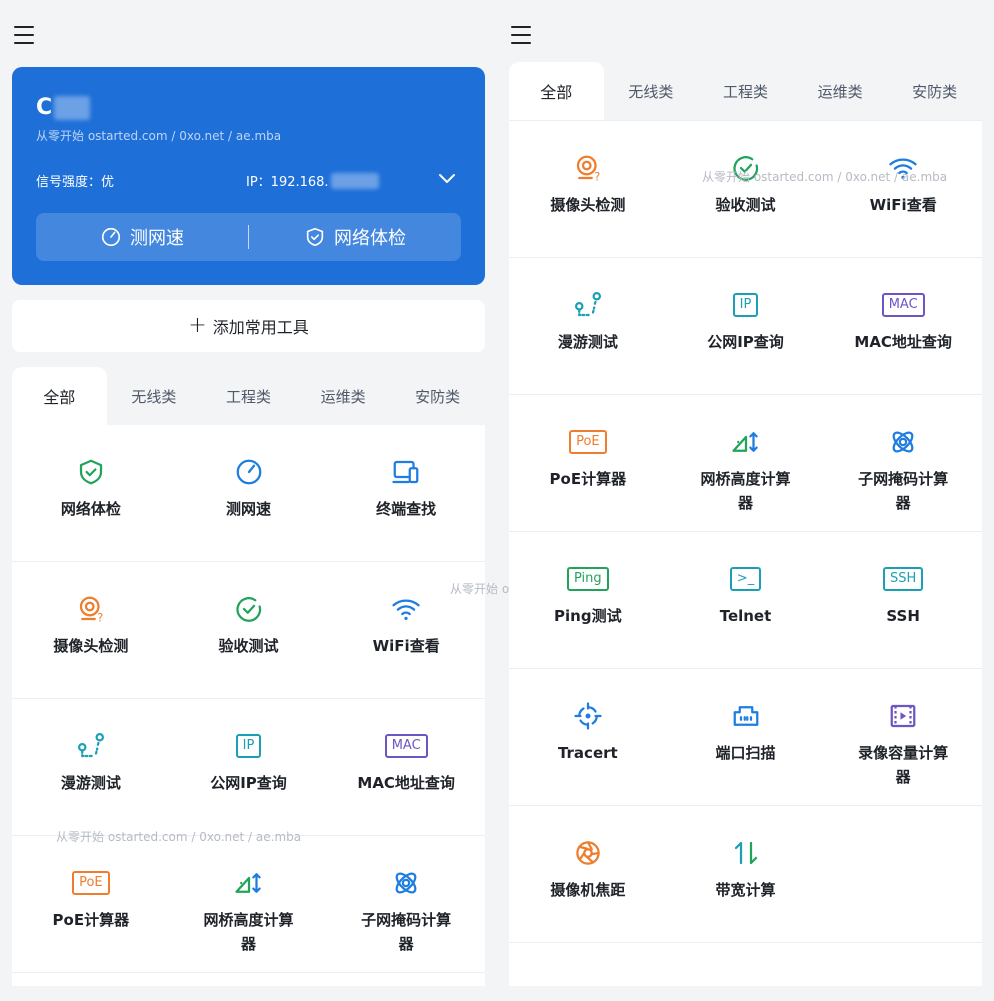 This screenshot has width=994, height=1001. I want to click on terminal-icon: >_, so click(745, 579).